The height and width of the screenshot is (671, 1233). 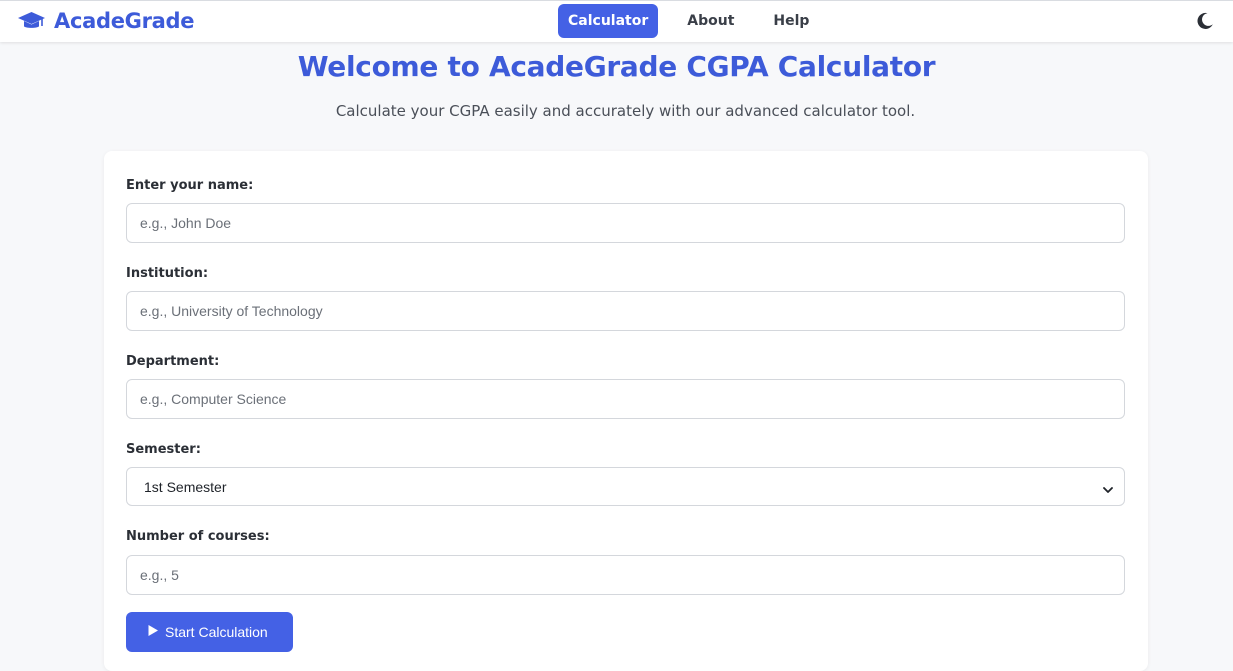 I want to click on name-input, so click(x=625, y=223).